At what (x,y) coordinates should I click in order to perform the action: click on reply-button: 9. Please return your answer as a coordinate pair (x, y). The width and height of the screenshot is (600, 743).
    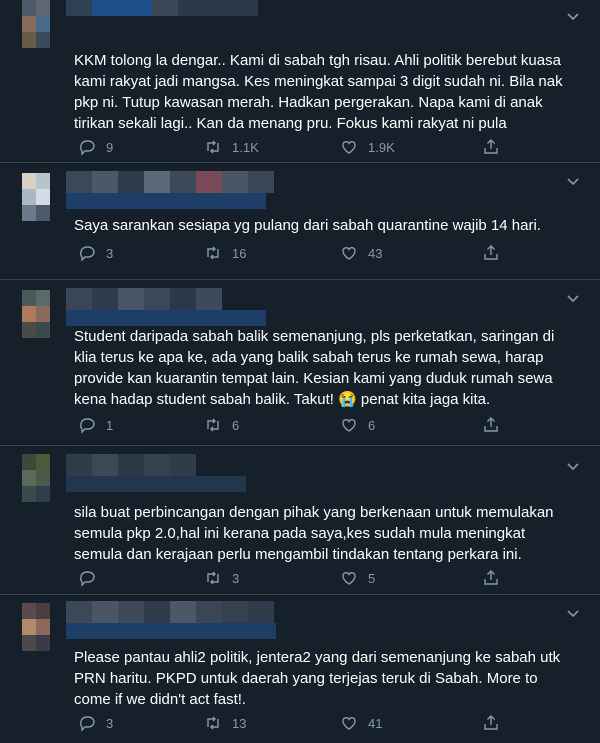
    Looking at the image, I should click on (95, 147).